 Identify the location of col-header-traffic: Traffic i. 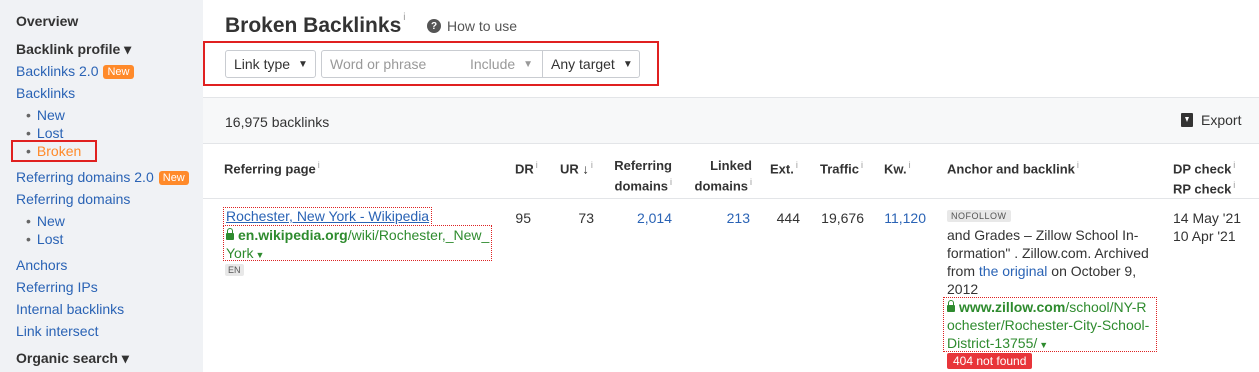
(841, 167).